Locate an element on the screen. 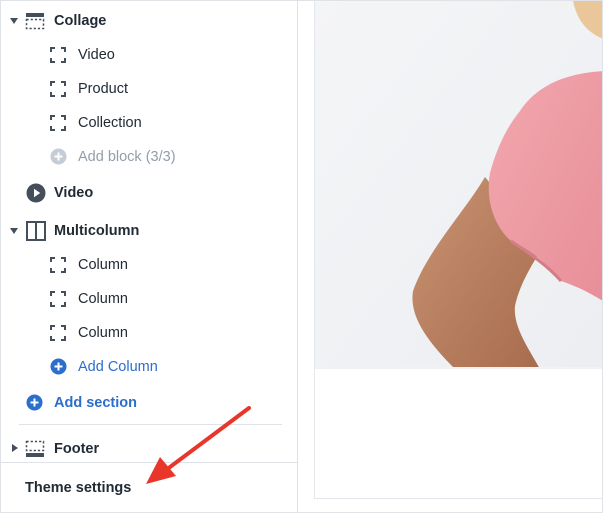 The image size is (603, 513). block-item: Product is located at coordinates (149, 89).